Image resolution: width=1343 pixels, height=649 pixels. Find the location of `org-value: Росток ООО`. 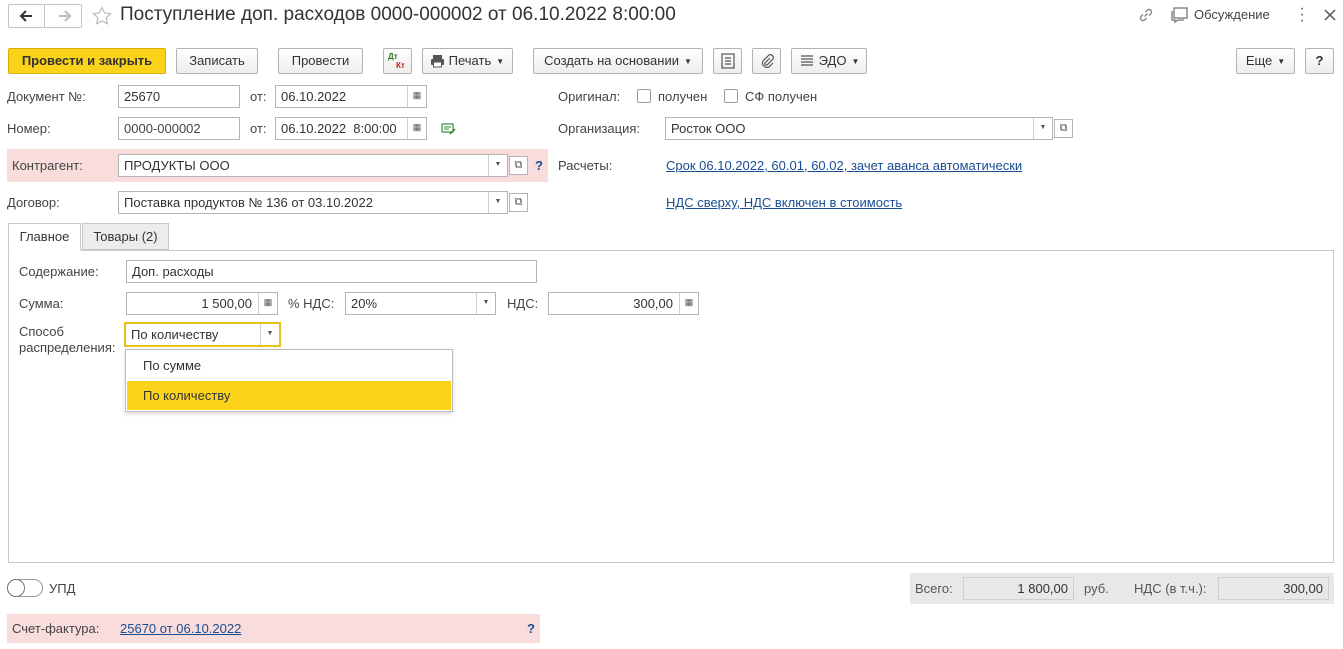

org-value: Росток ООО is located at coordinates (708, 128).